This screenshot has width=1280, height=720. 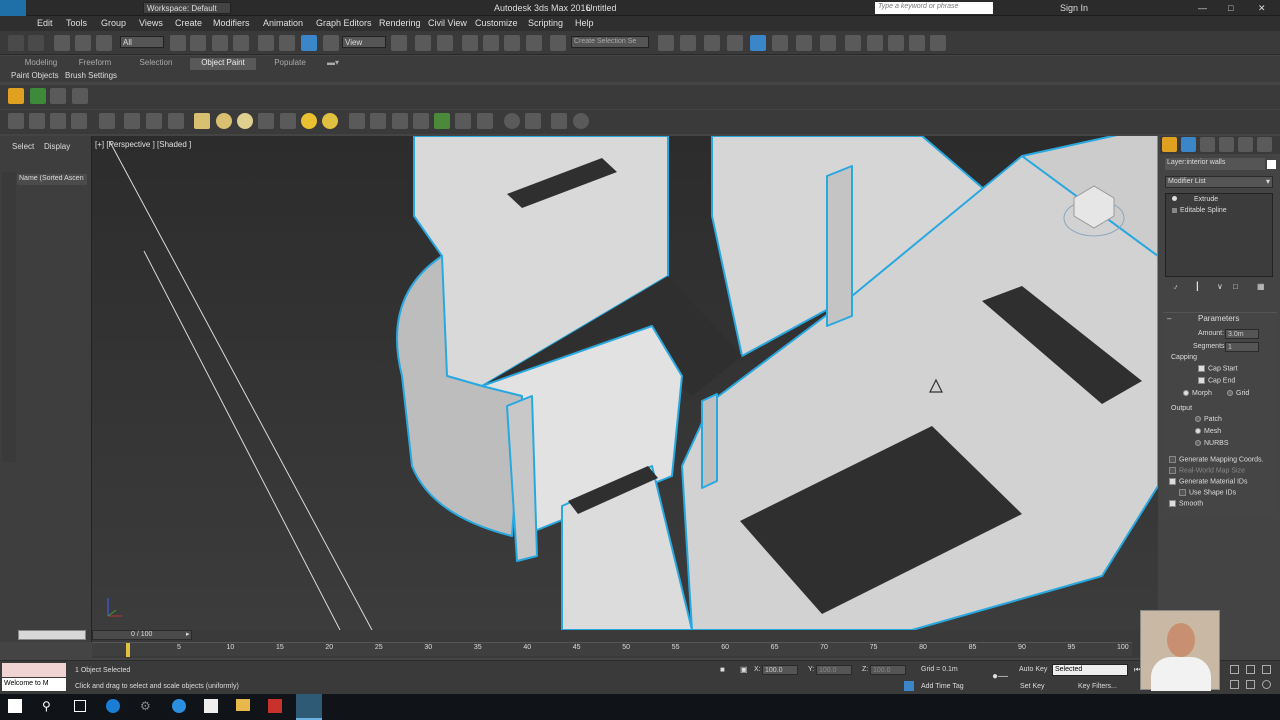 What do you see at coordinates (1264, 144) in the screenshot?
I see `utilities-tab-icon` at bounding box center [1264, 144].